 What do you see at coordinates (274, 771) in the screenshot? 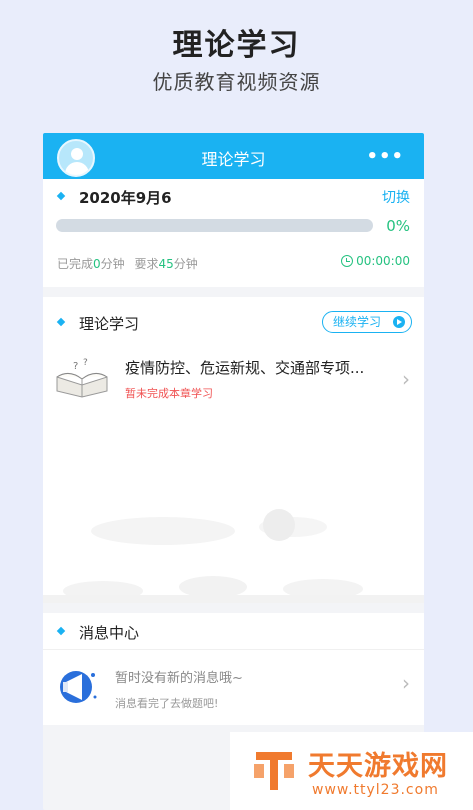
I see `watermark-logo-icon` at bounding box center [274, 771].